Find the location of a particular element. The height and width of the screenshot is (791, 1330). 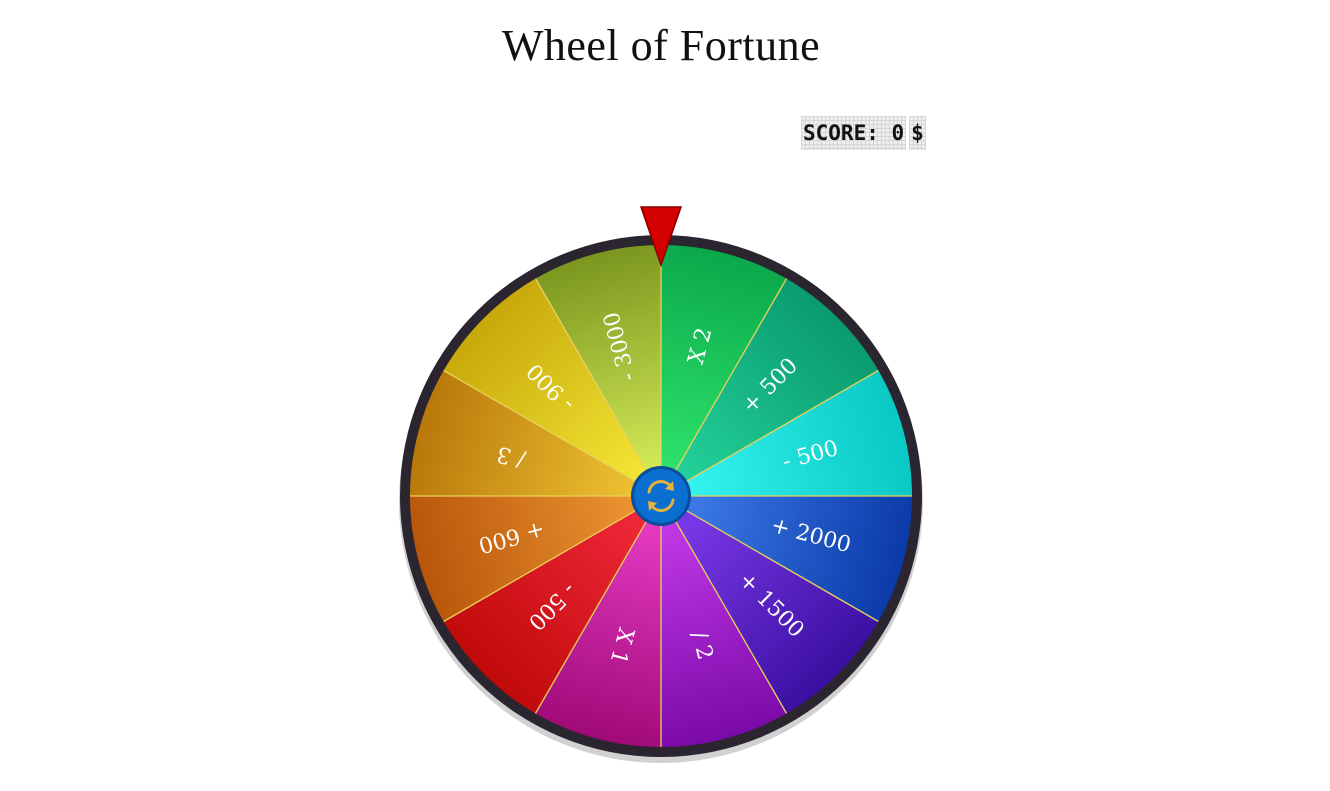

spin-button is located at coordinates (661, 496).